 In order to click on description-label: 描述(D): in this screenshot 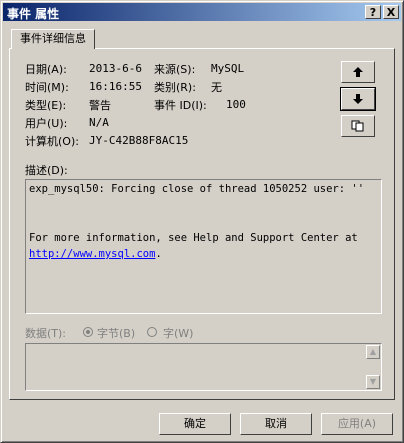, I will do `click(46, 170)`.